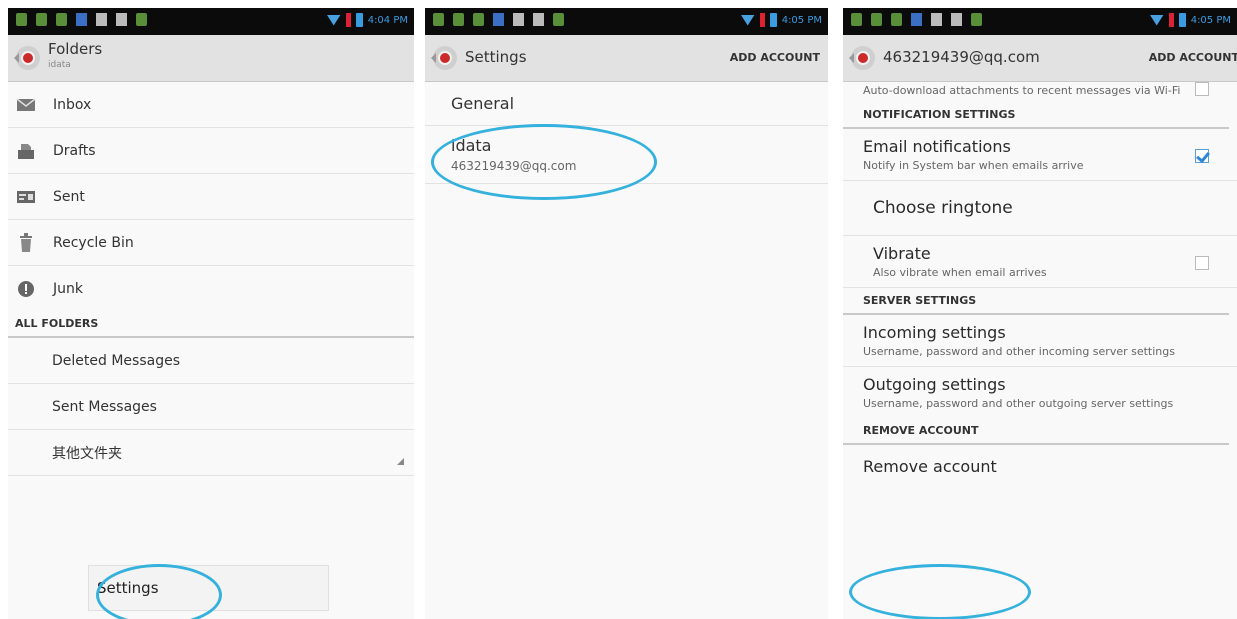 Image resolution: width=1237 pixels, height=619 pixels. What do you see at coordinates (93, 242) in the screenshot?
I see `folder-label: Recycle Bin` at bounding box center [93, 242].